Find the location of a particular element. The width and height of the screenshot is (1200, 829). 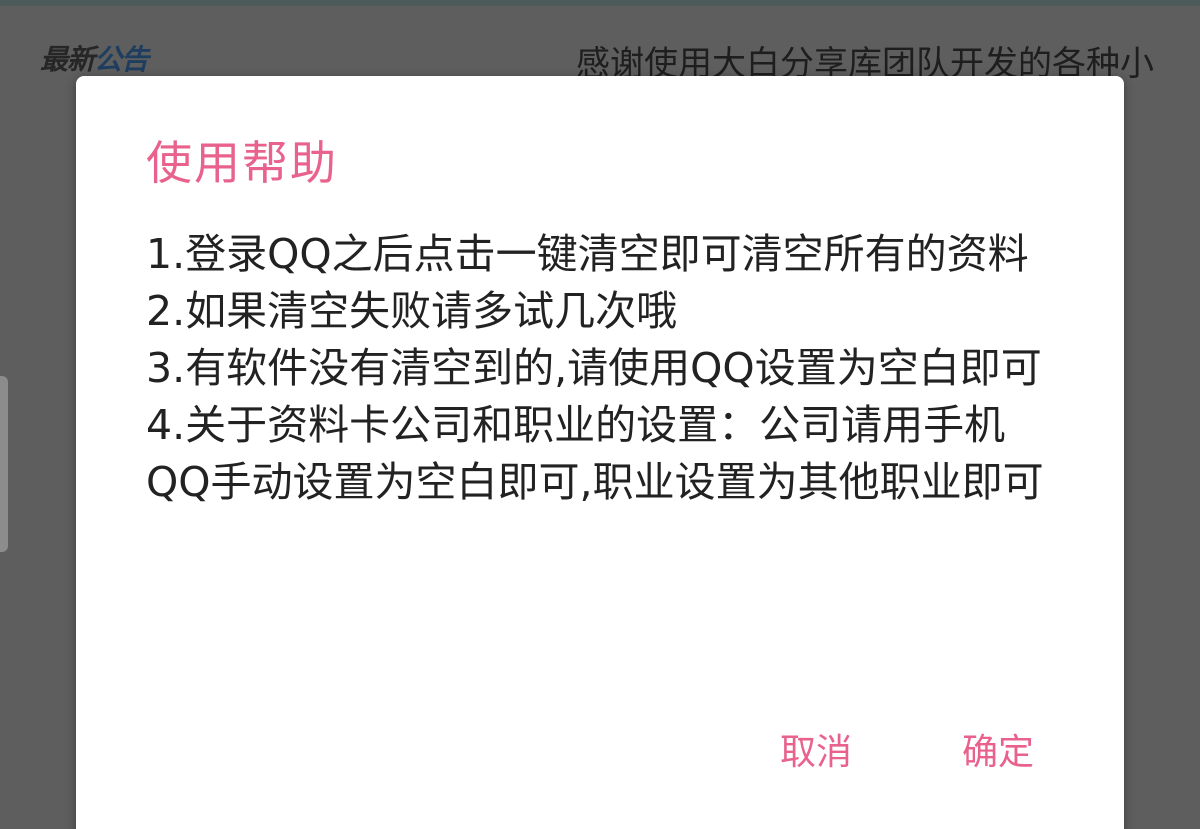

help-line-2: 2.如果清空失败请多试几次哦 is located at coordinates (412, 311).